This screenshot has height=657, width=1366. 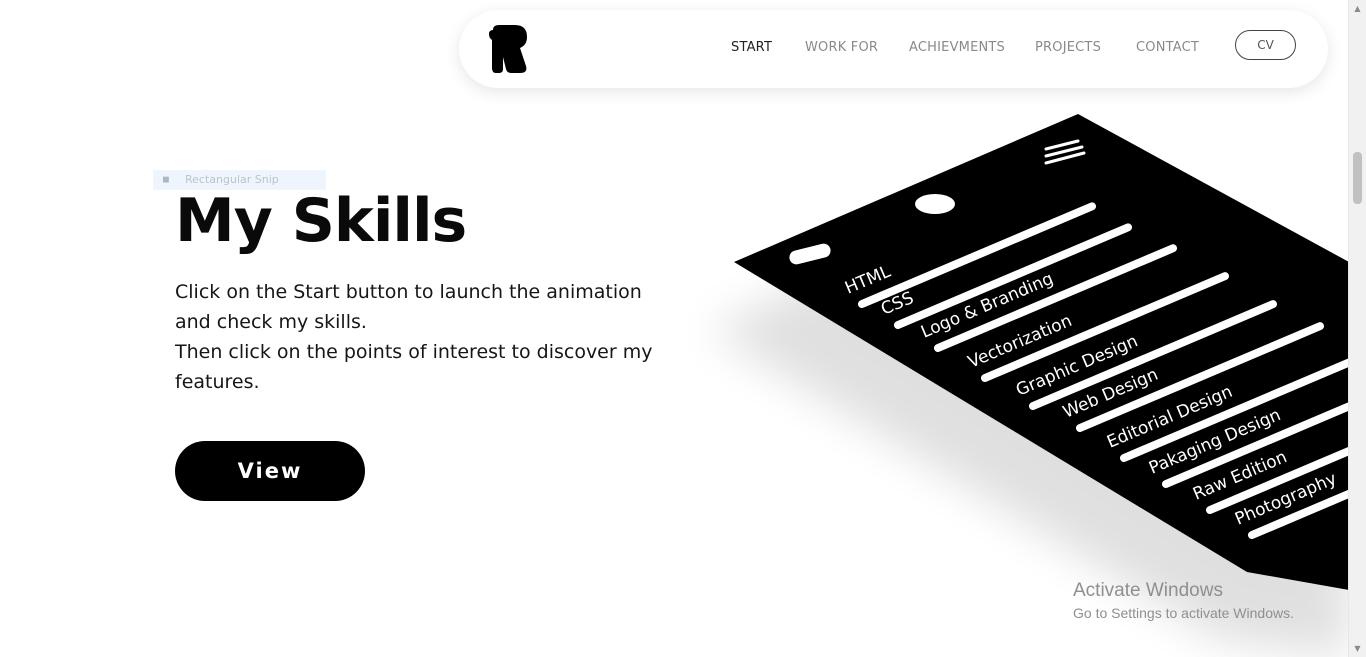 What do you see at coordinates (1068, 47) in the screenshot?
I see `nav-projects: PROJECTS` at bounding box center [1068, 47].